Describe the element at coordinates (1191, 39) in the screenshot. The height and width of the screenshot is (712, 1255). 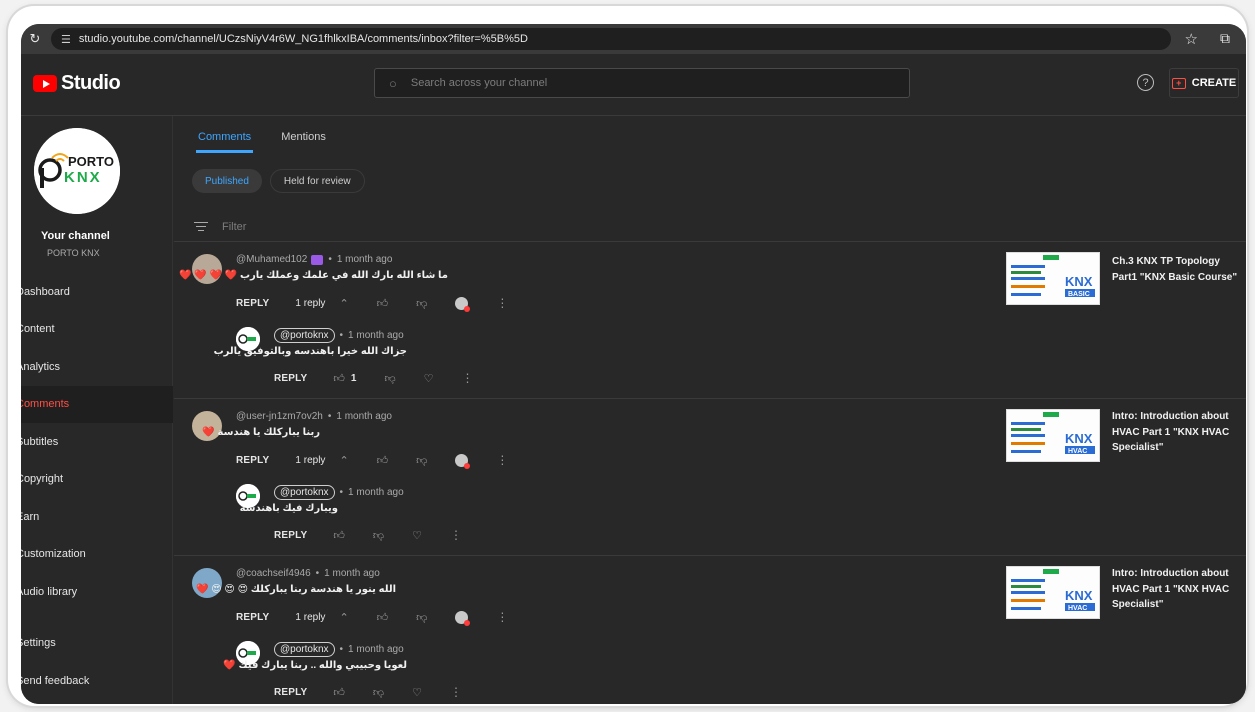
I see `bookmark-star-icon: ☆` at that location.